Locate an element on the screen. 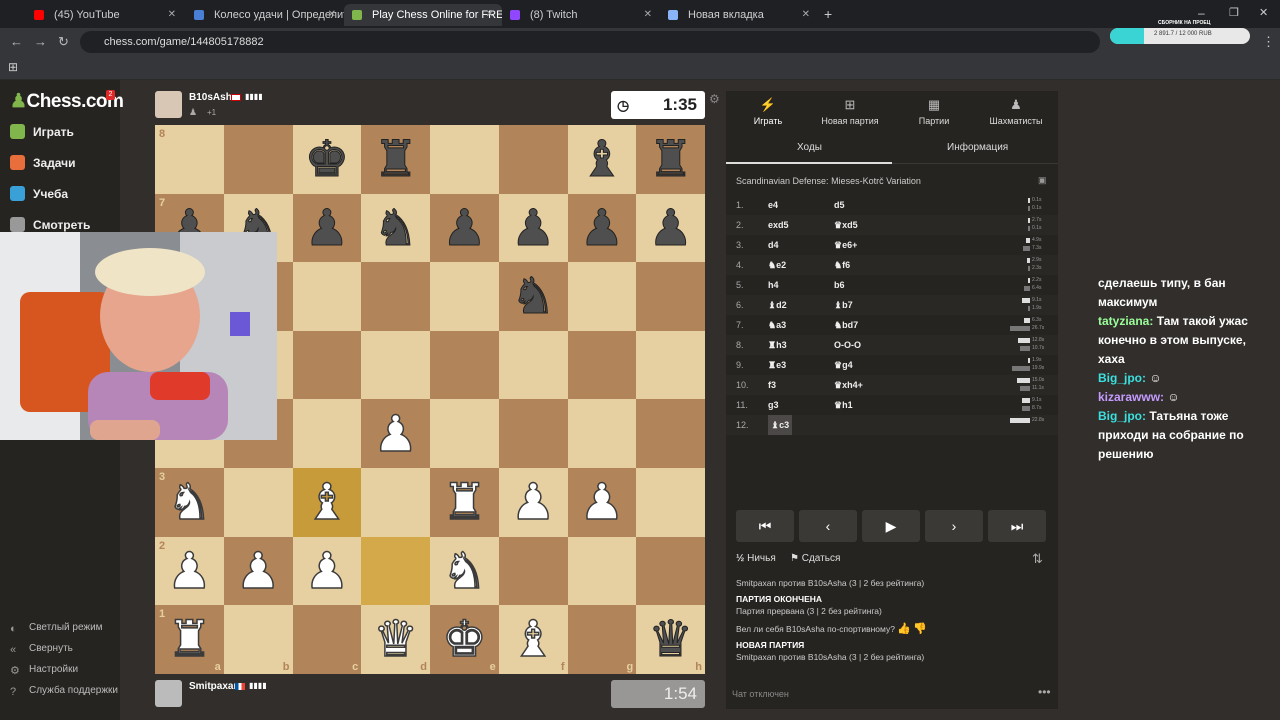 This screenshot has width=1280, height=720. square-f1: ♝ f is located at coordinates (533, 639).